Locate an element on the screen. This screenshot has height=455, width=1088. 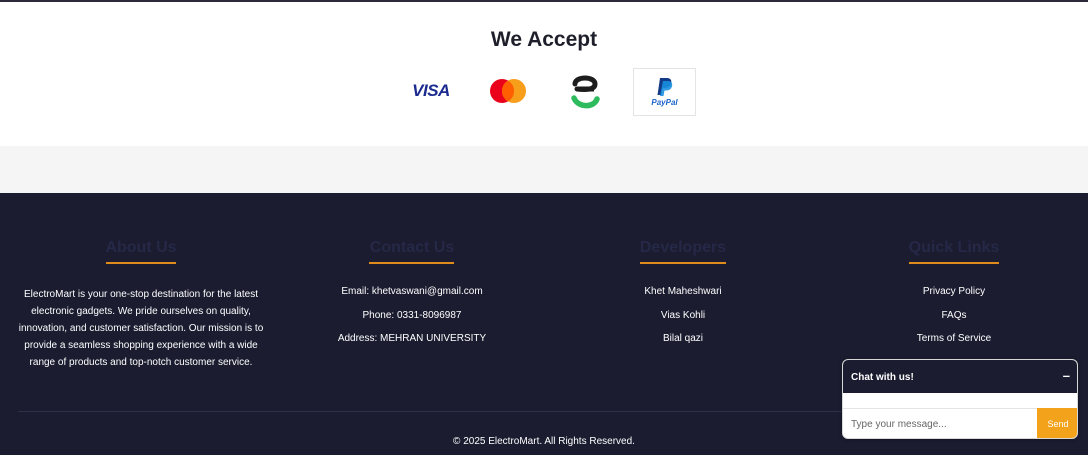
about-underline is located at coordinates (141, 263).